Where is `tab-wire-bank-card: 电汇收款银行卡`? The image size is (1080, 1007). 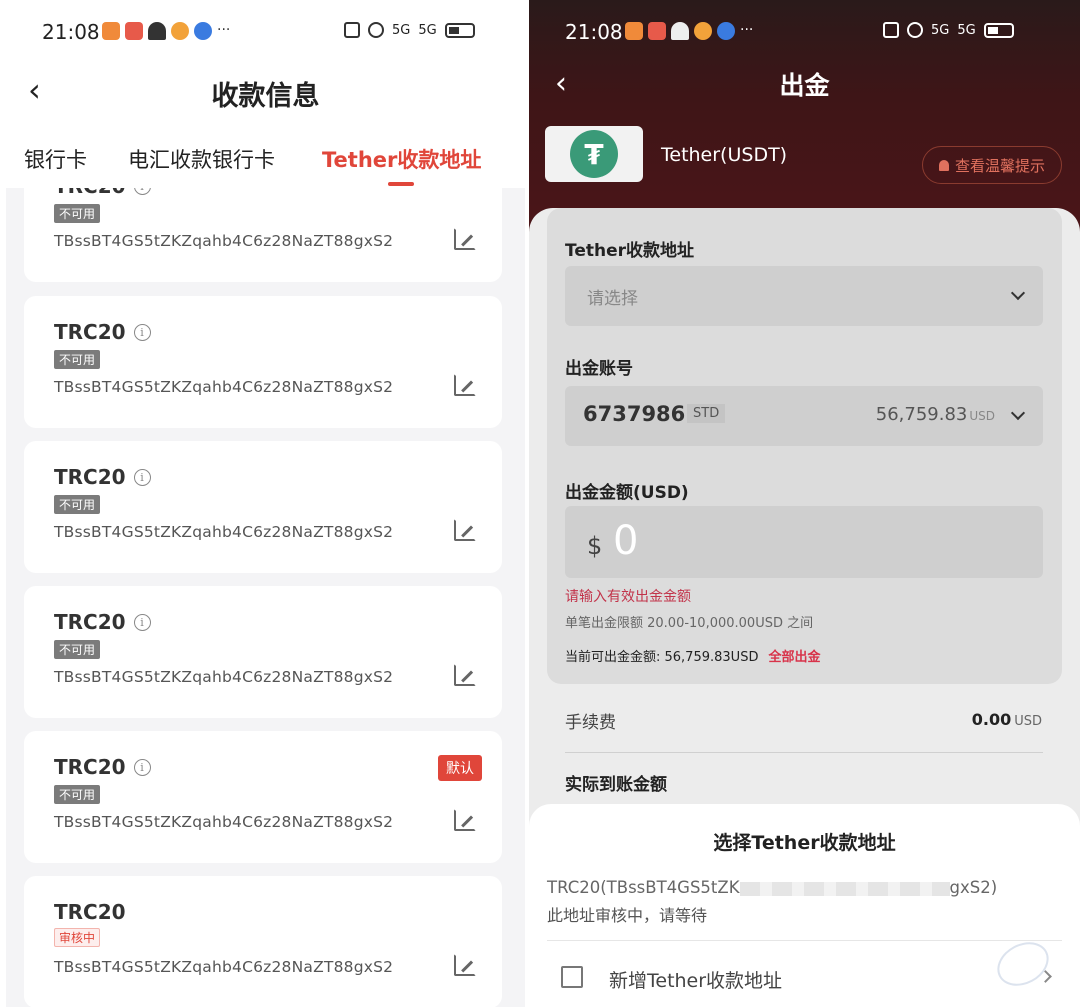
tab-wire-bank-card: 电汇收款银行卡 is located at coordinates (201, 159).